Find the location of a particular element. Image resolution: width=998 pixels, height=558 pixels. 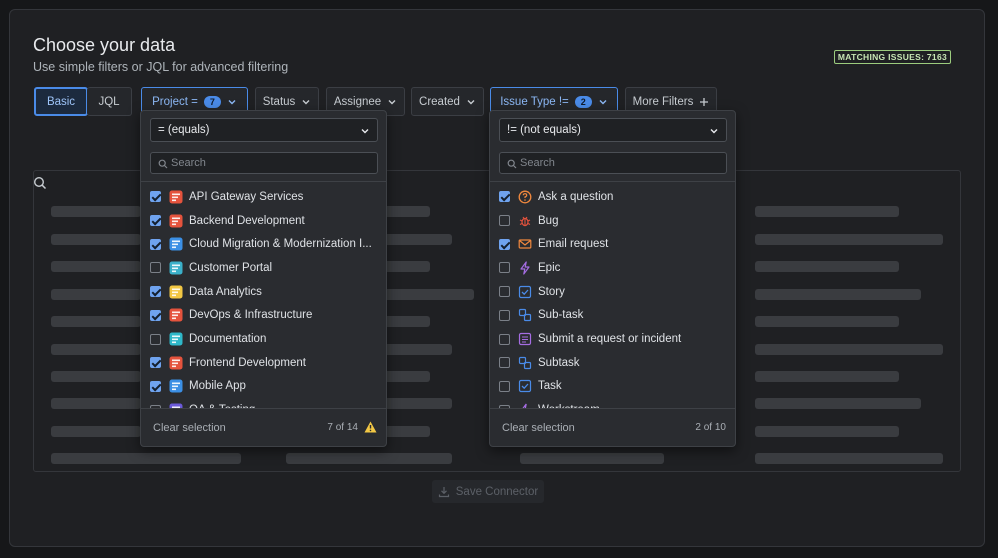

email-icon is located at coordinates (525, 244).